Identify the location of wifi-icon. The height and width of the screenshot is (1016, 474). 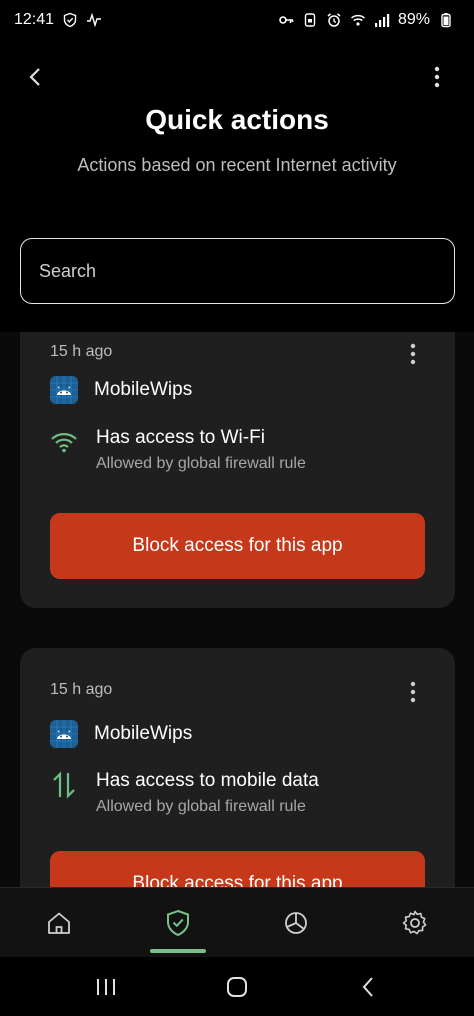
(64, 442).